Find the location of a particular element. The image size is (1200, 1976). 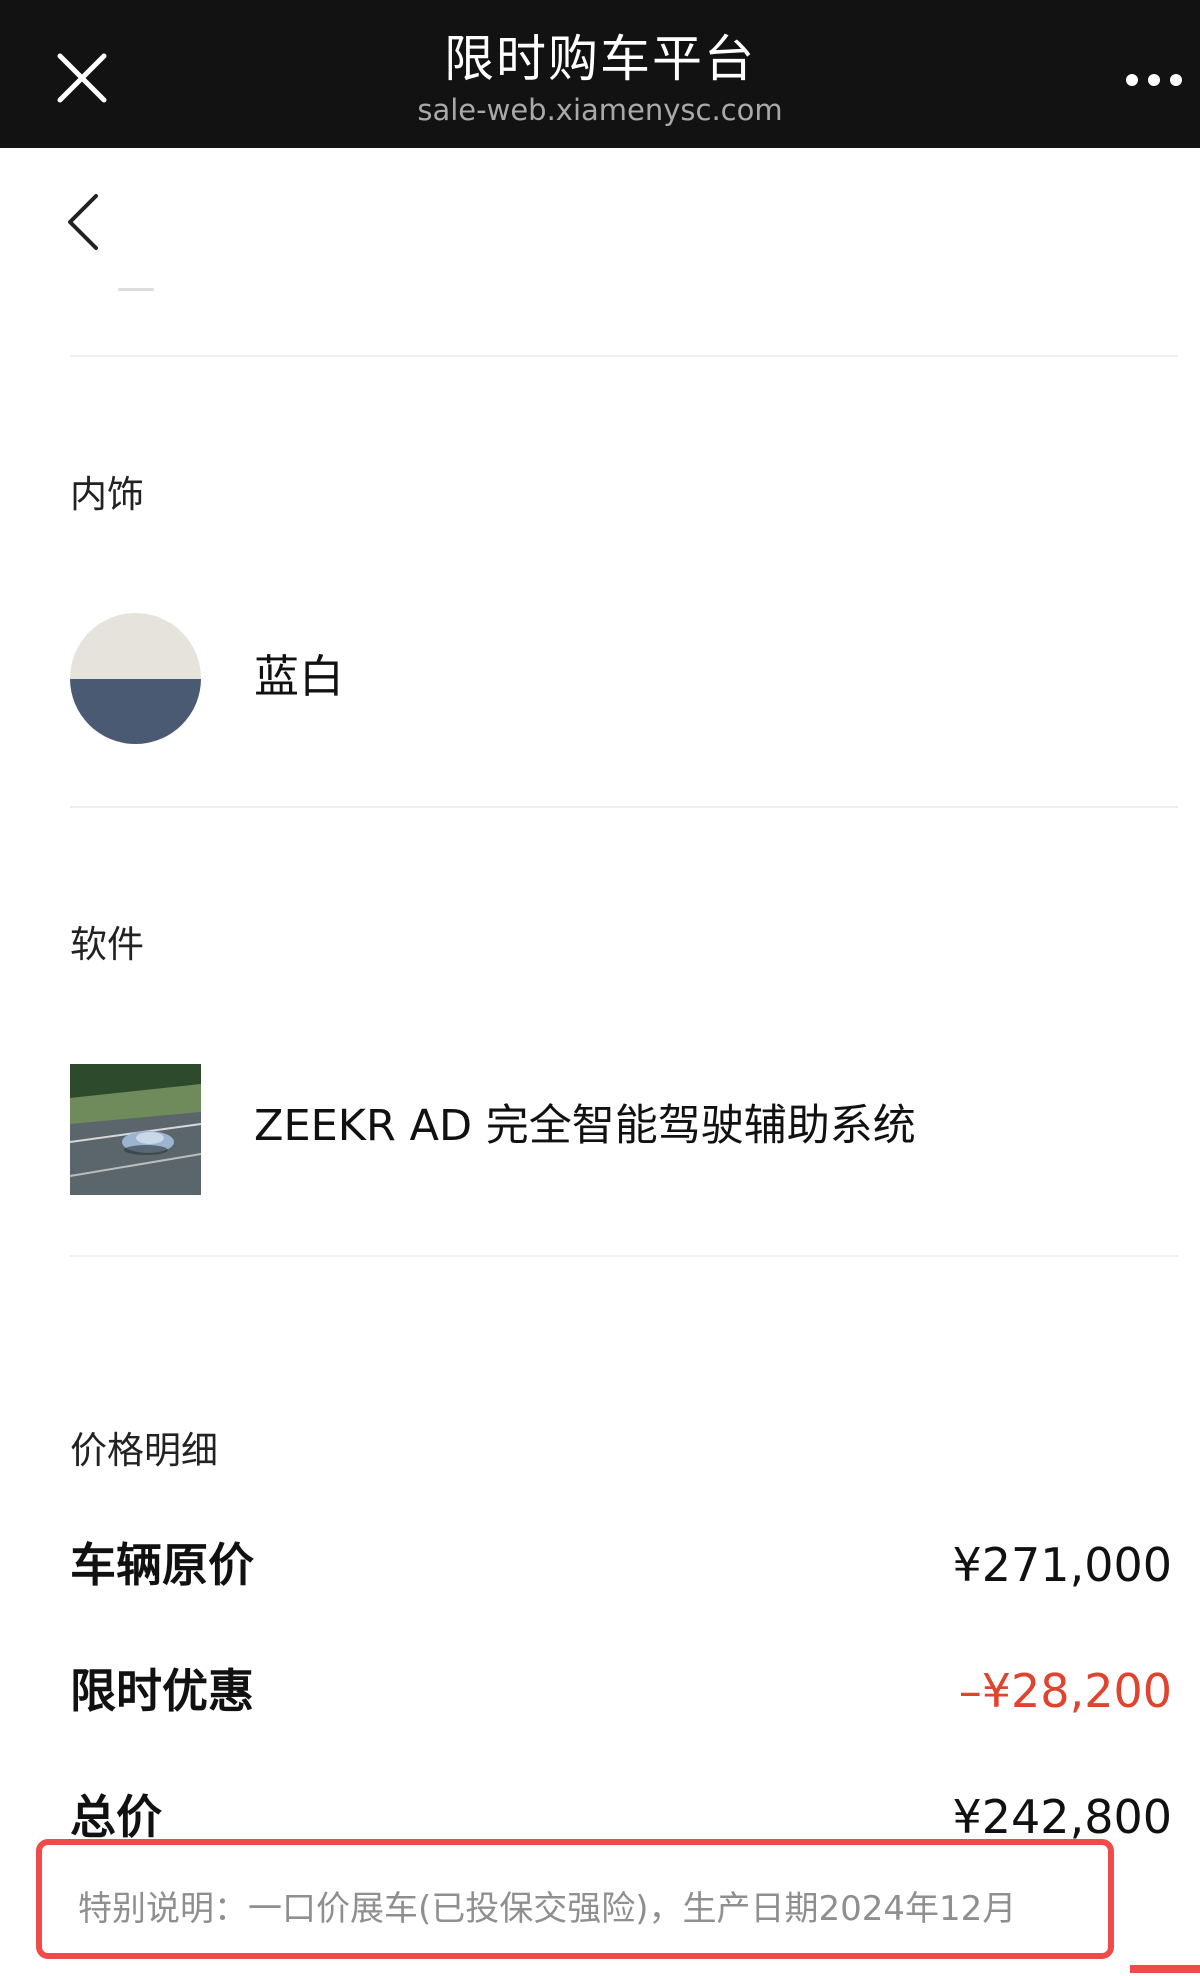

top-bar: 限时购车平台 sale-web.xiamenysc.com is located at coordinates (600, 74).